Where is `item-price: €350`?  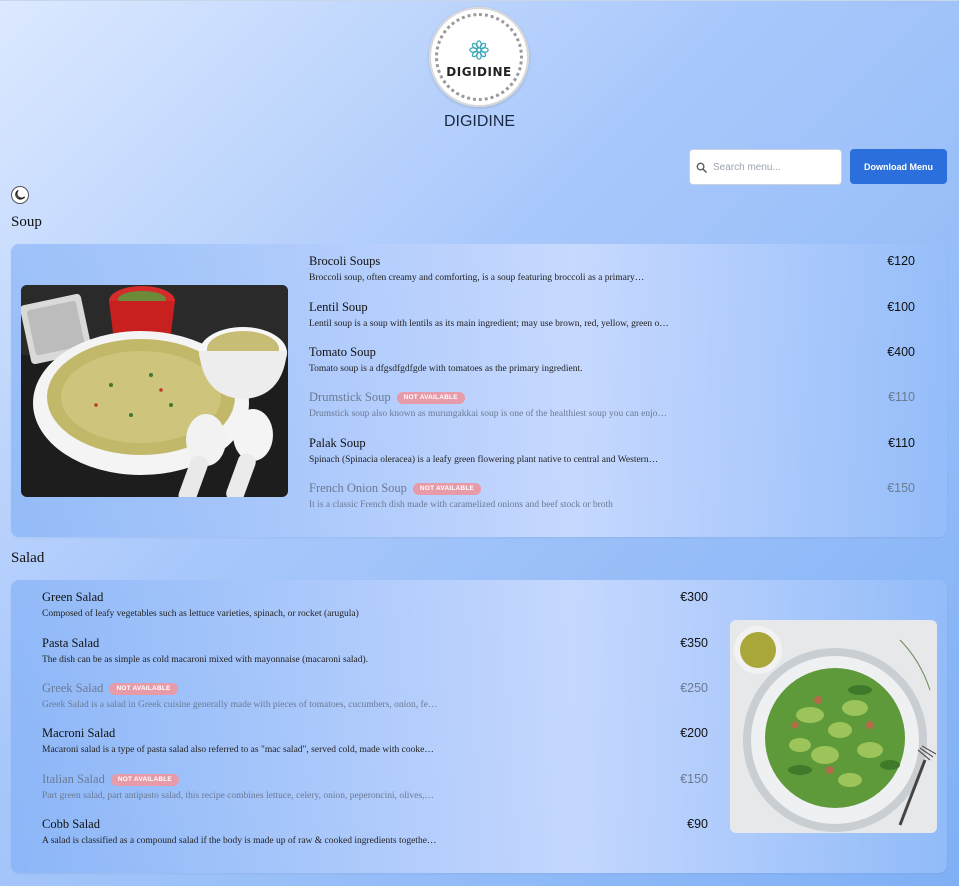
item-price: €350 is located at coordinates (694, 643).